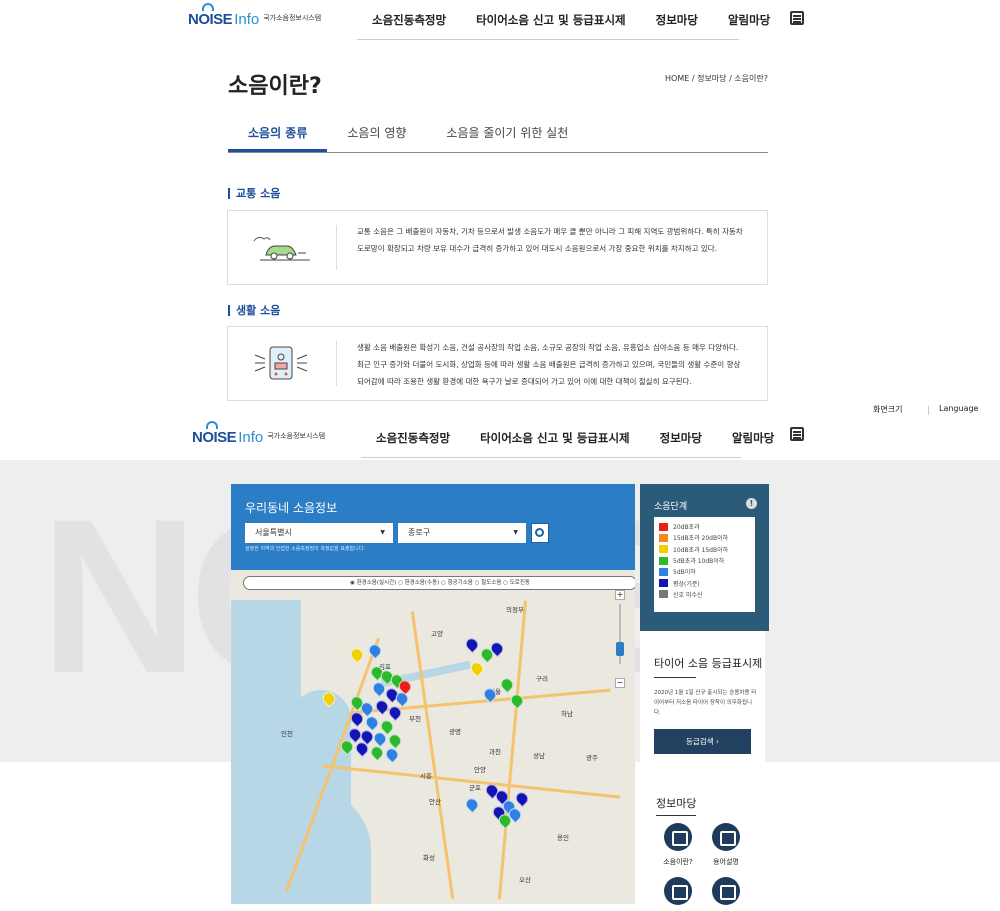 This screenshot has width=1000, height=911. Describe the element at coordinates (525, 880) in the screenshot. I see `map-label: 오산` at that location.